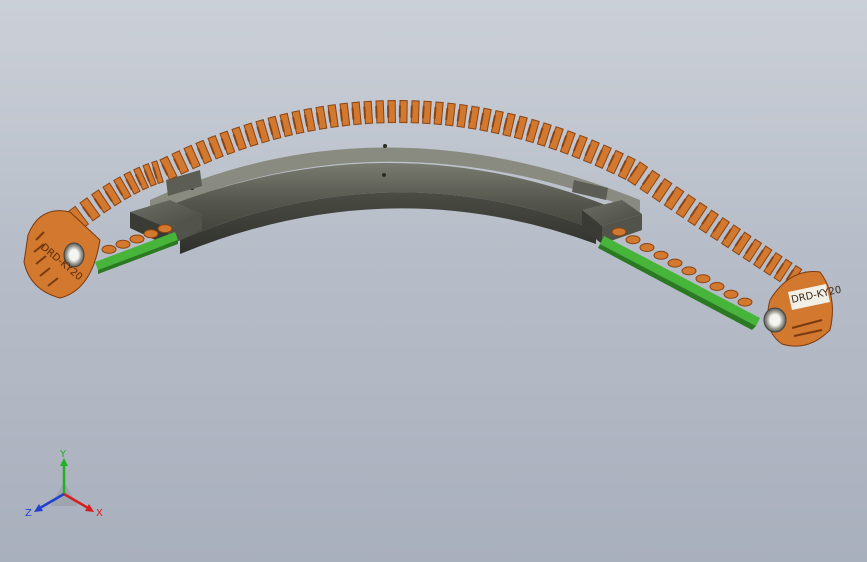 Image resolution: width=867 pixels, height=562 pixels. Describe the element at coordinates (395, 199) in the screenshot. I see `curved-guide-rail` at that location.